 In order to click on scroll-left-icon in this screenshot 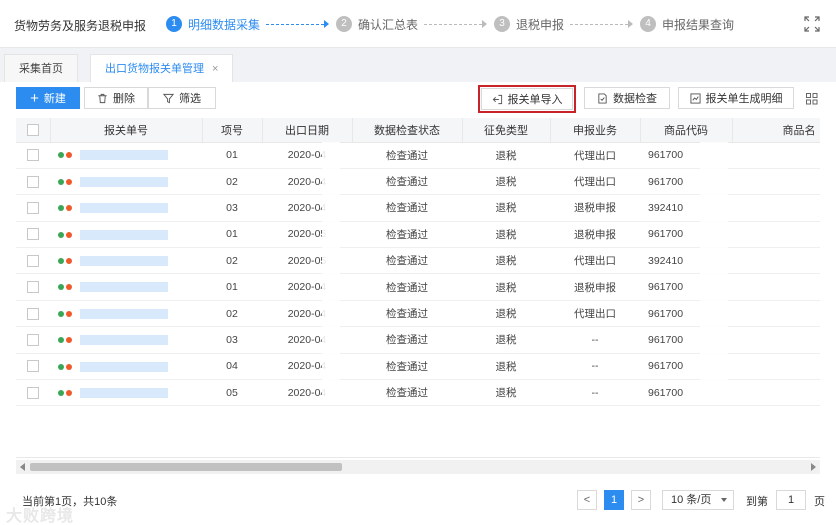, I will do `click(22, 467)`.